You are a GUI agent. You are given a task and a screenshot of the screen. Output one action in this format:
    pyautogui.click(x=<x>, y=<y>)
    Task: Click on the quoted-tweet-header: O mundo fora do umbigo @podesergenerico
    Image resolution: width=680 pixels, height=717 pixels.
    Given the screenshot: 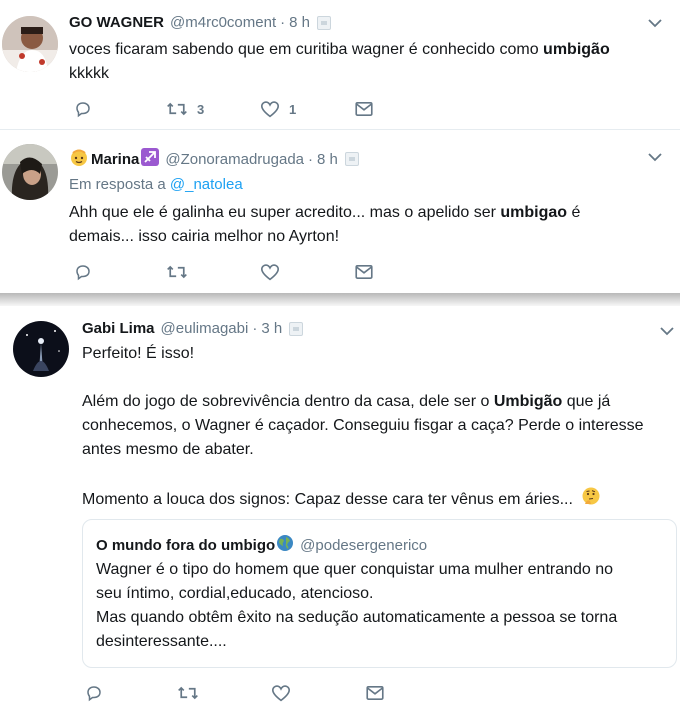 What is the action you would take?
    pyautogui.click(x=261, y=545)
    